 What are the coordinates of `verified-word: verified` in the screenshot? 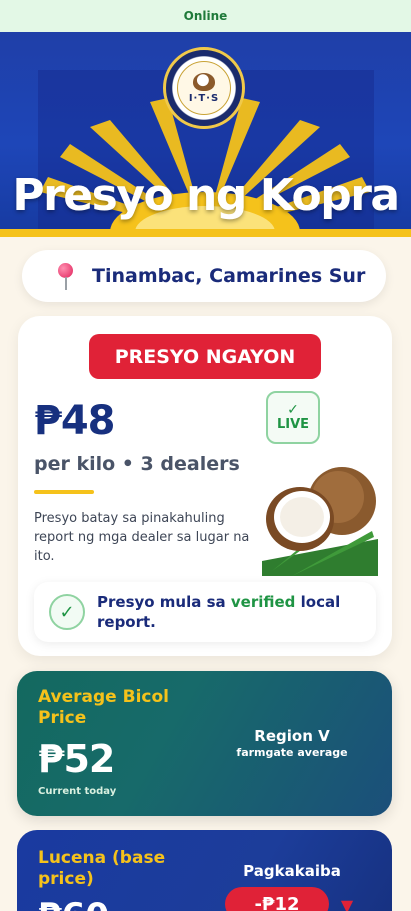 It's located at (263, 602).